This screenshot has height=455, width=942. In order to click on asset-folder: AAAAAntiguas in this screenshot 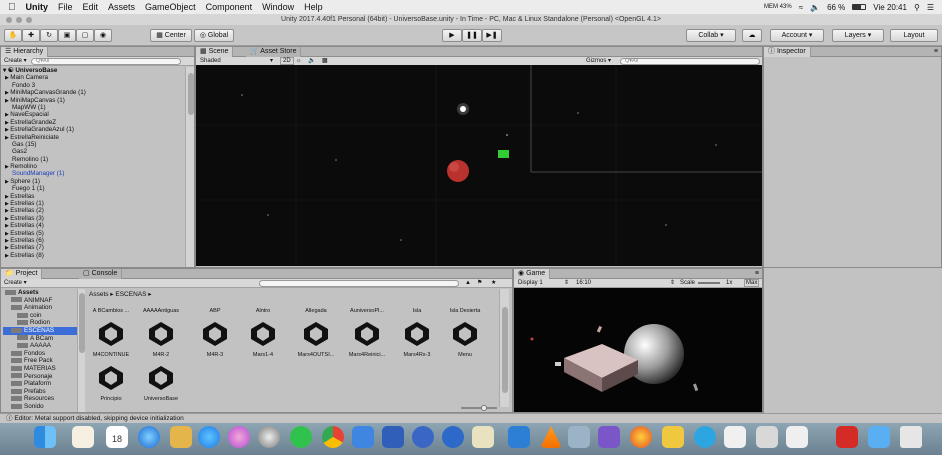, I will do `click(161, 304)`.